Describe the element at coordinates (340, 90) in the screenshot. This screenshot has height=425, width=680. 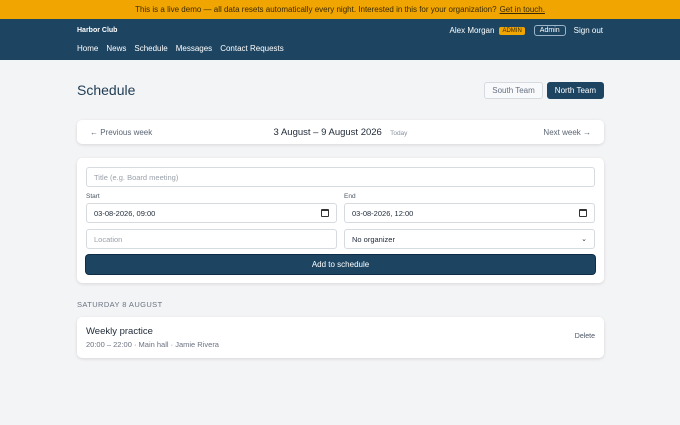
I see `page-header: Schedule South Team North Team` at that location.